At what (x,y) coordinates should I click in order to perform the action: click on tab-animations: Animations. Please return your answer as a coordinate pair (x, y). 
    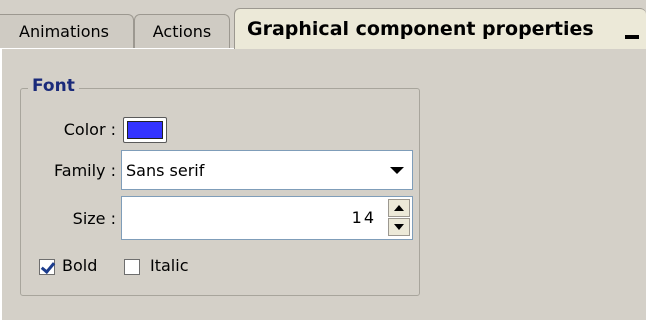
    Looking at the image, I should click on (67, 31).